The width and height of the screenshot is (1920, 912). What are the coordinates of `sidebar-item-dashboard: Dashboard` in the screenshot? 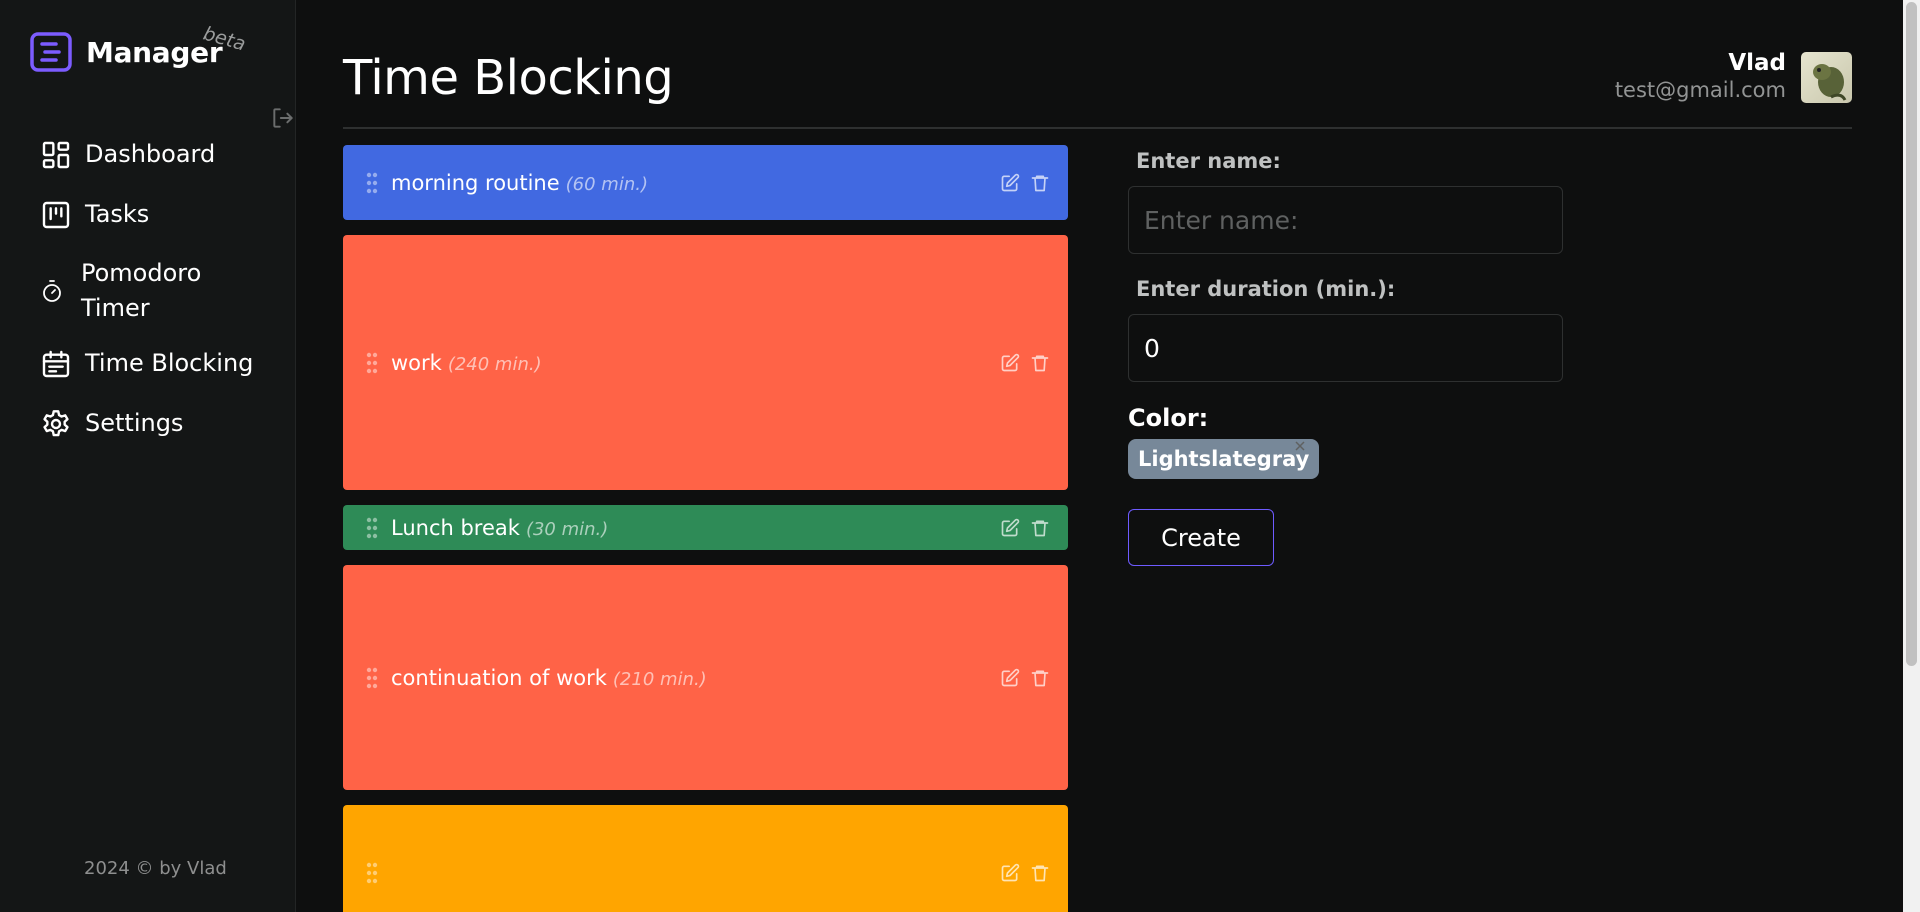 It's located at (160, 154).